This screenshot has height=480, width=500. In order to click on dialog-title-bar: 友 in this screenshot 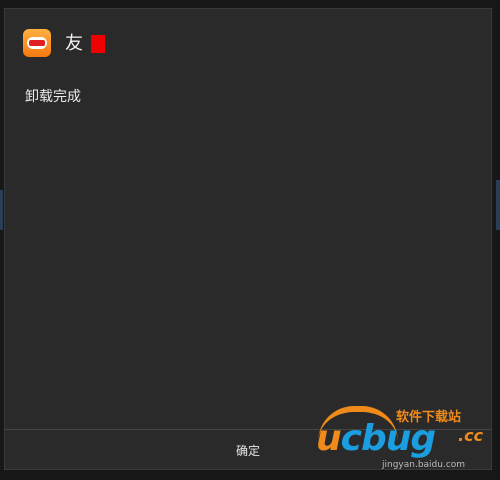, I will do `click(248, 44)`.